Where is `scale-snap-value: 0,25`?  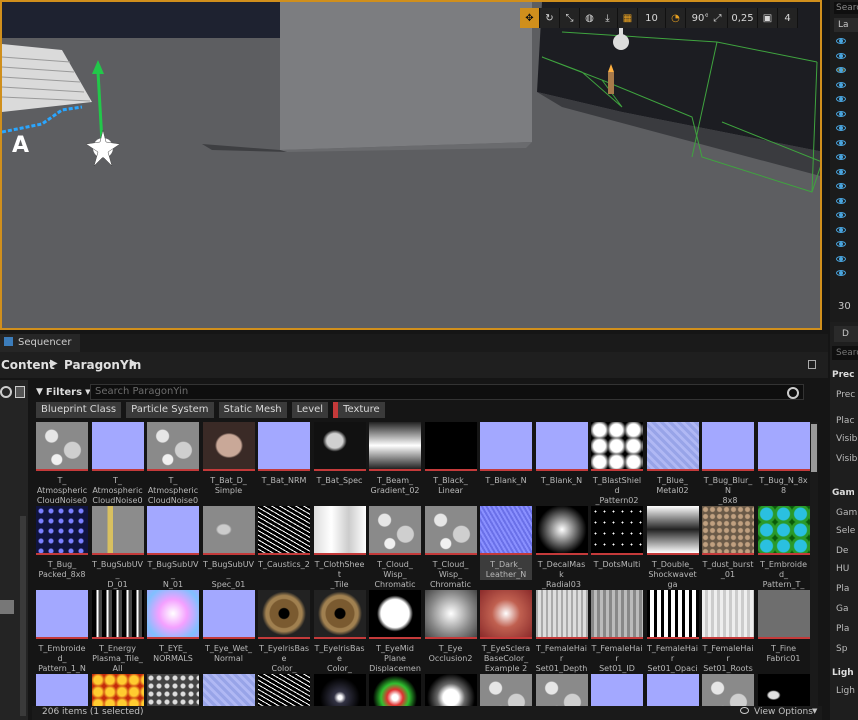 scale-snap-value: 0,25 is located at coordinates (743, 18).